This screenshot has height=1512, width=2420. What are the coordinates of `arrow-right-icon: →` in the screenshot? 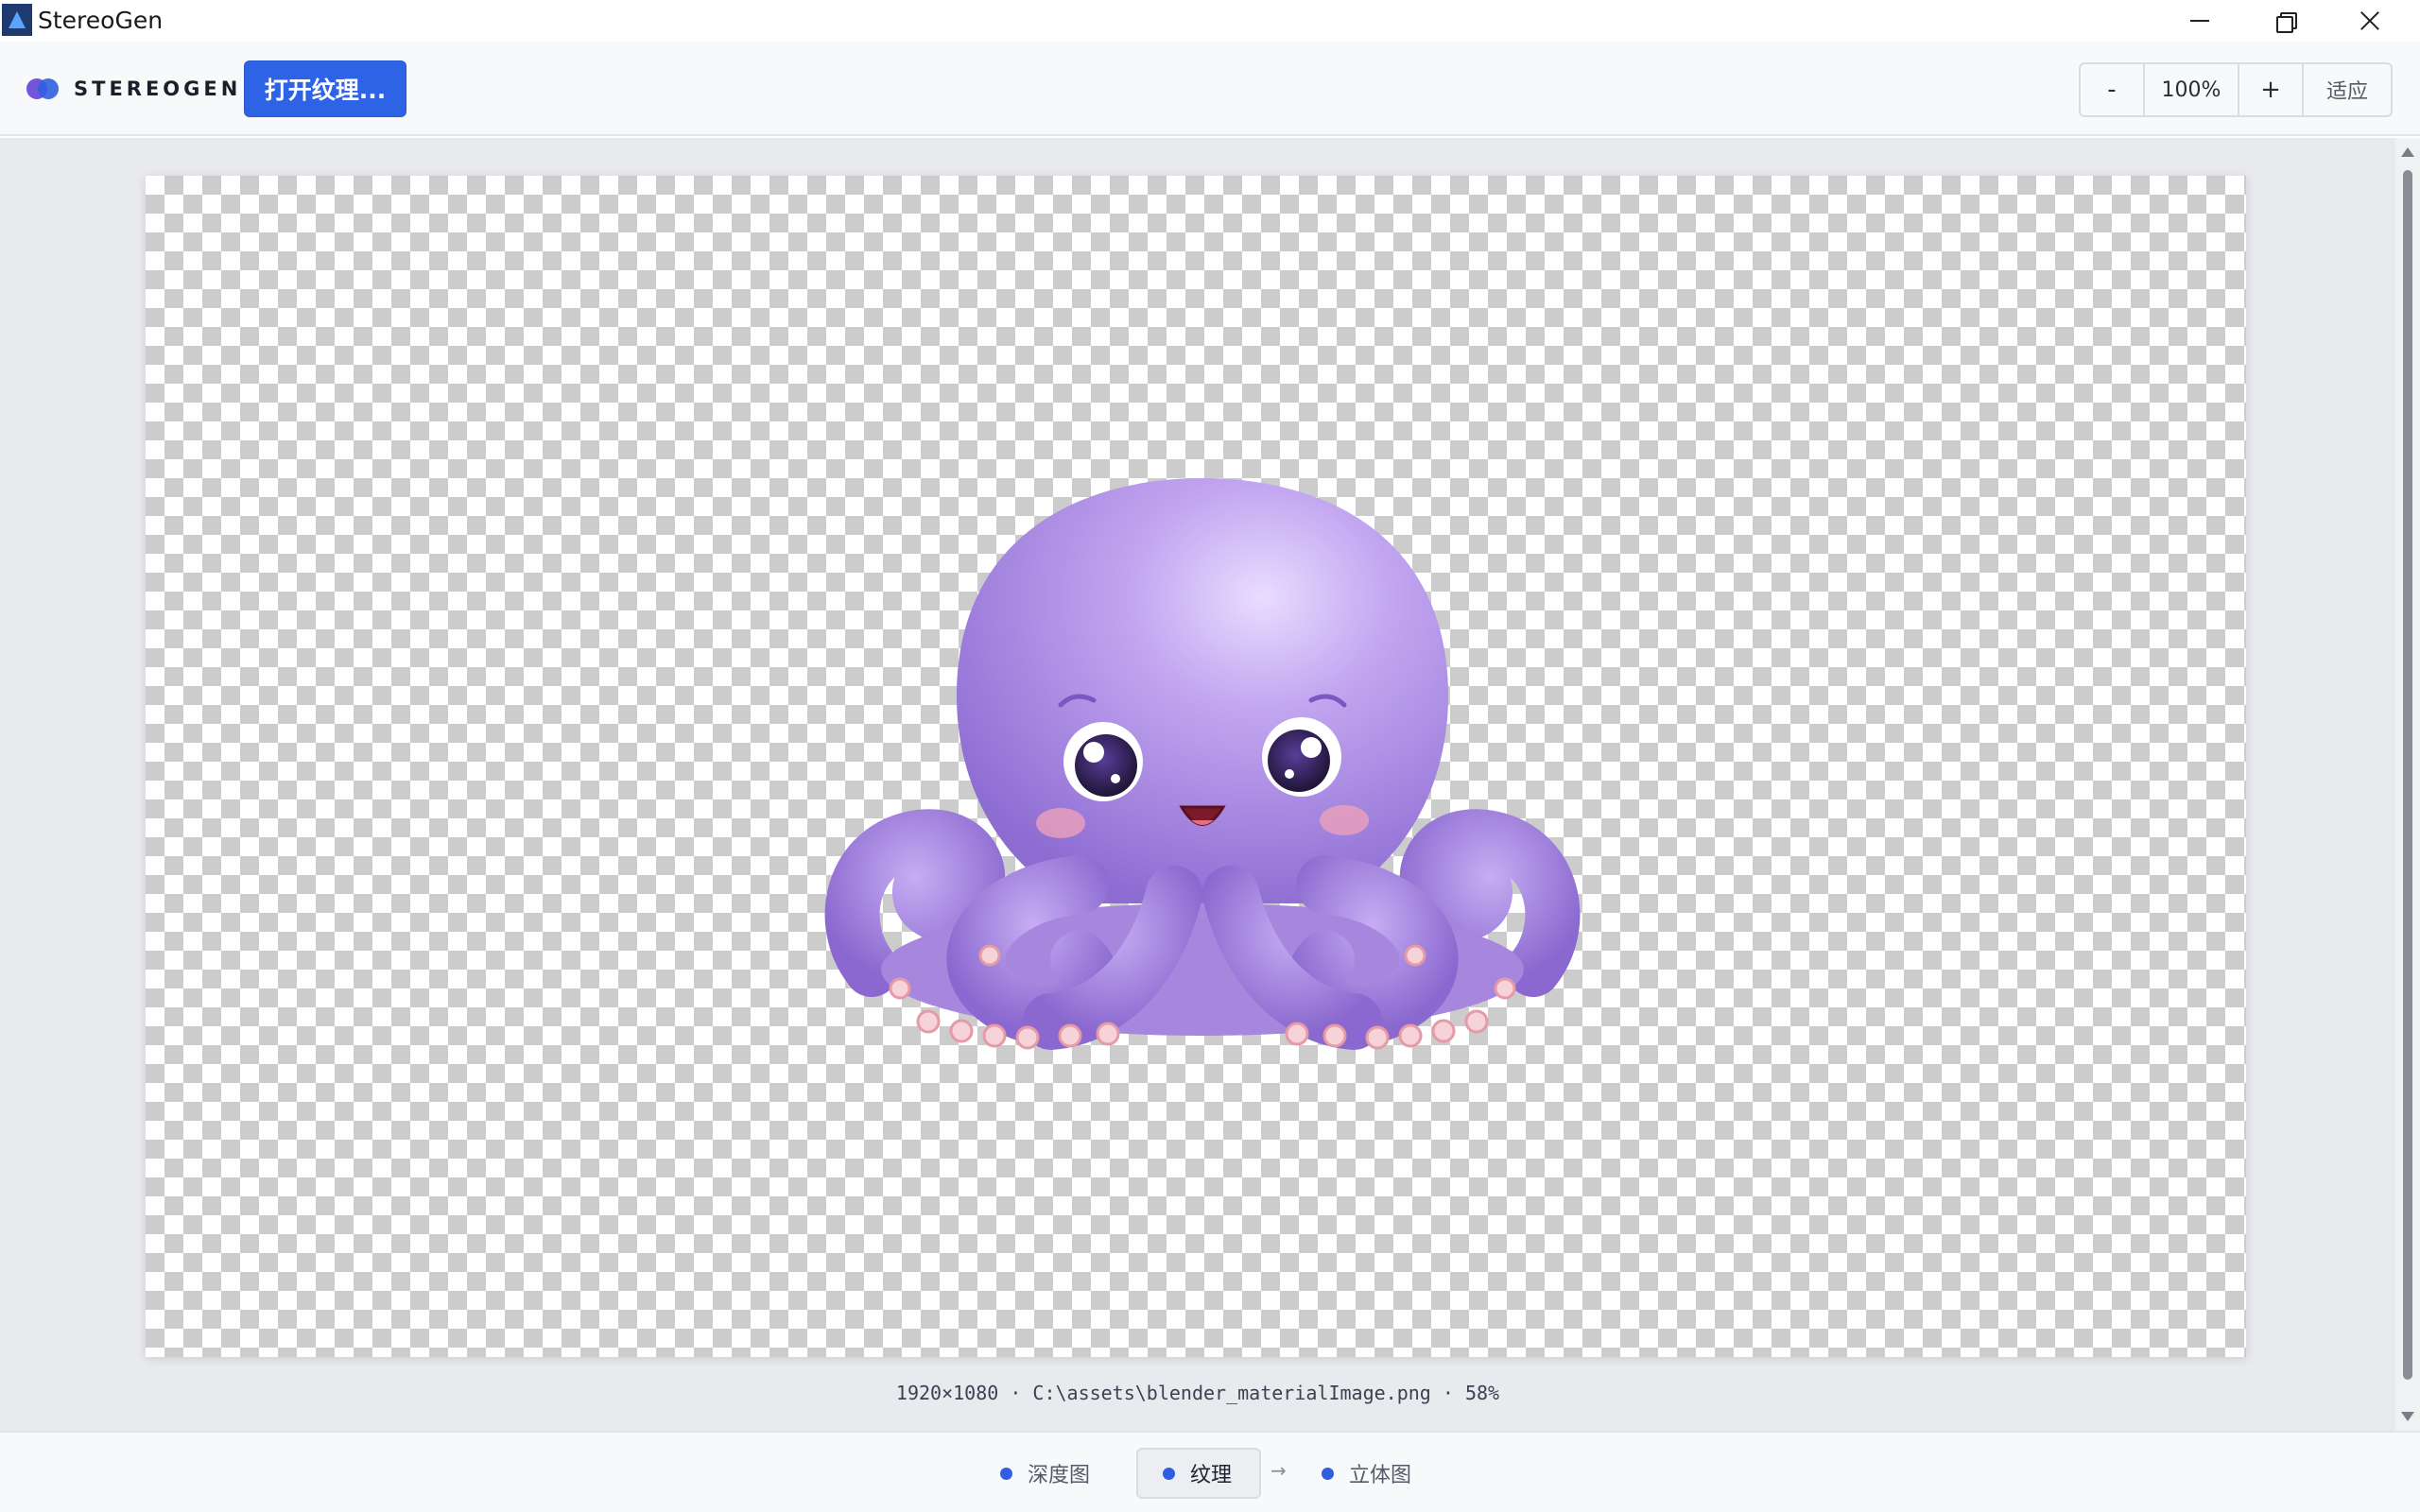 It's located at (1278, 1470).